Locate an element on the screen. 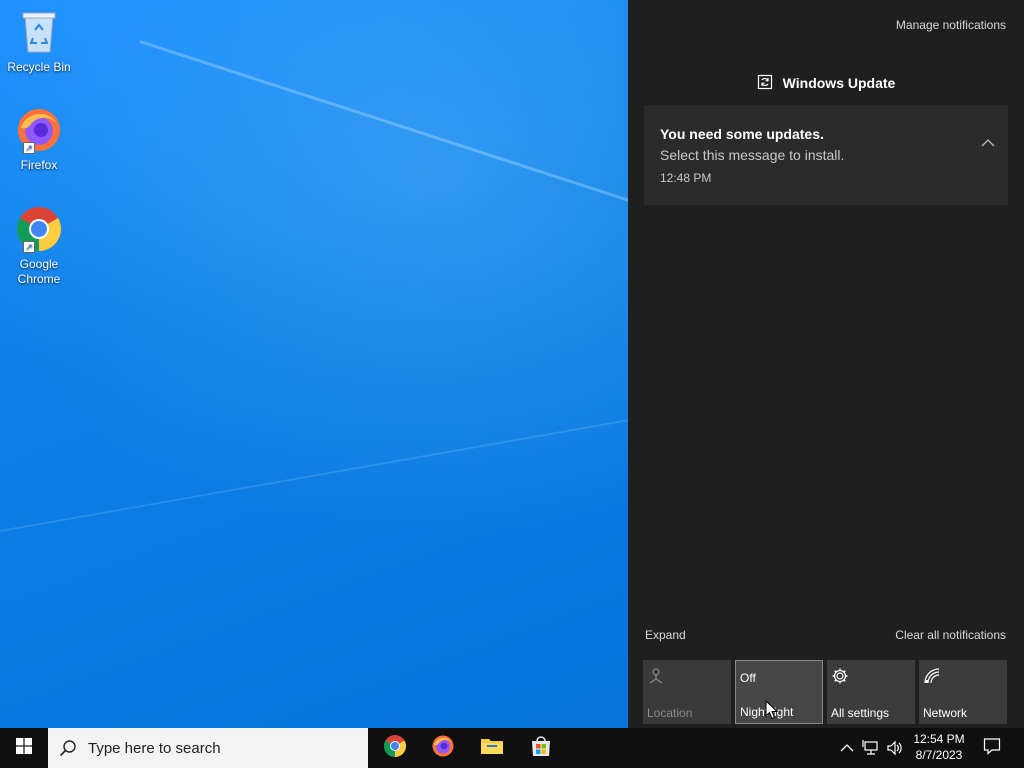 This screenshot has height=768, width=1024. notification-icon is located at coordinates (992, 748).